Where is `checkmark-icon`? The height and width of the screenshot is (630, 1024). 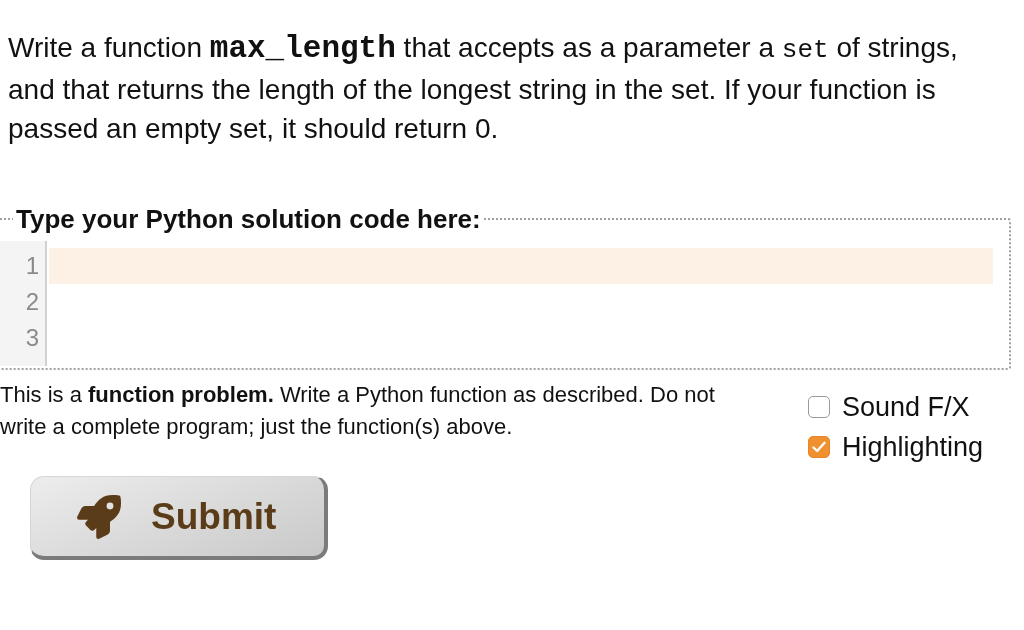
checkmark-icon is located at coordinates (819, 447).